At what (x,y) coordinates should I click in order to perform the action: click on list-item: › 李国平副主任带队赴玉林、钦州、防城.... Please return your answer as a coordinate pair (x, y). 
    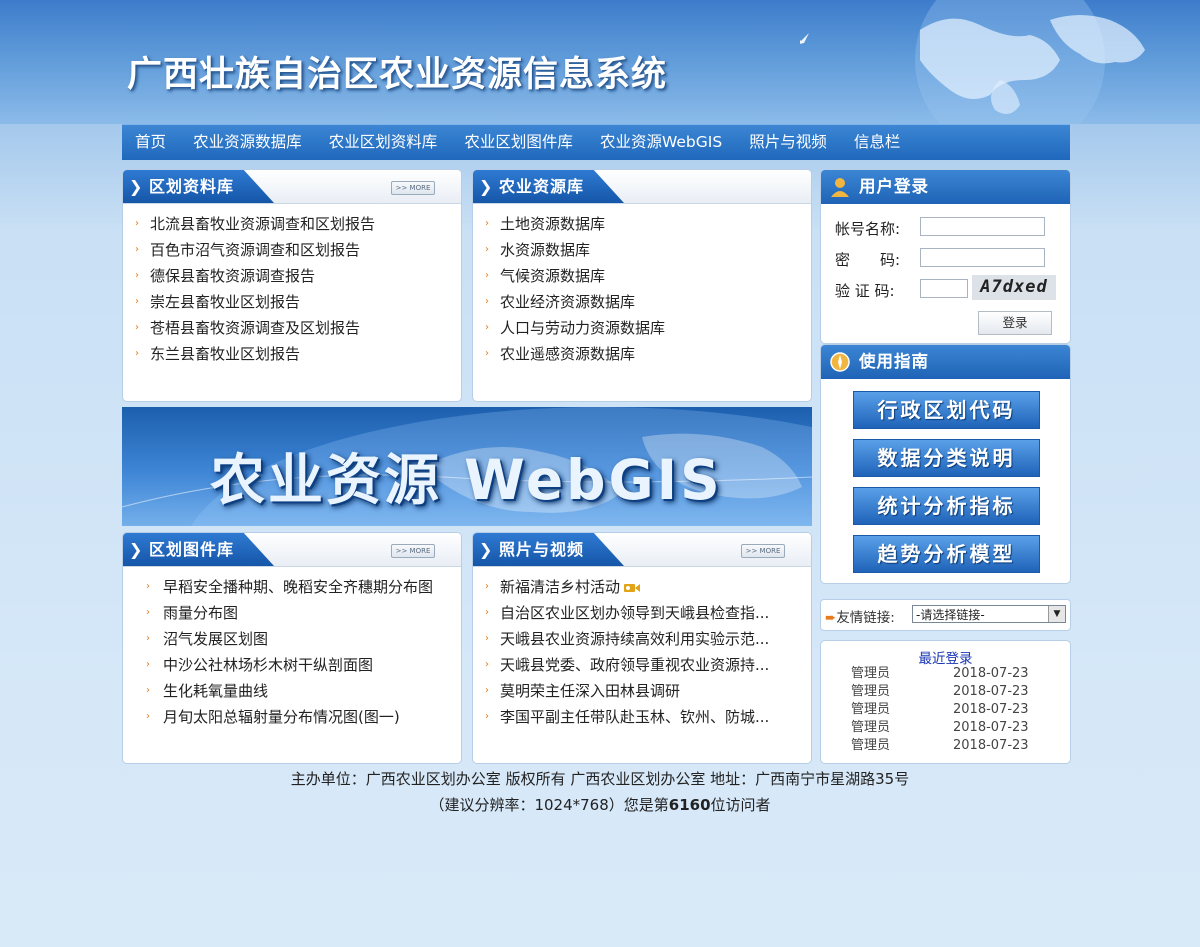
    Looking at the image, I should click on (642, 717).